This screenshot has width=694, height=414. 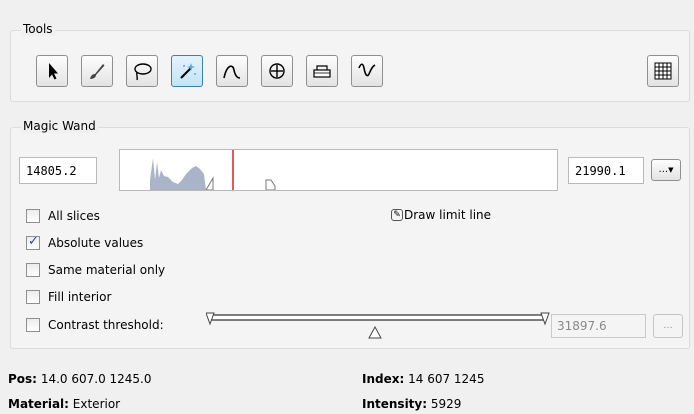 I want to click on slider-track, so click(x=376, y=317).